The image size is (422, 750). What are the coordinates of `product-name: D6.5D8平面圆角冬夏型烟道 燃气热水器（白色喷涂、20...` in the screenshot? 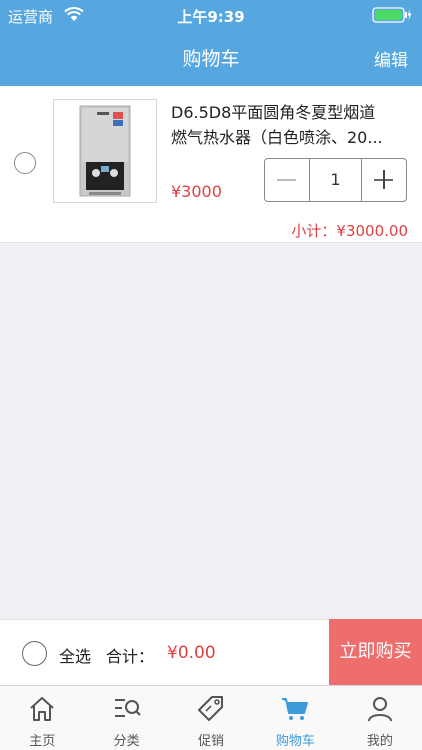 It's located at (292, 125).